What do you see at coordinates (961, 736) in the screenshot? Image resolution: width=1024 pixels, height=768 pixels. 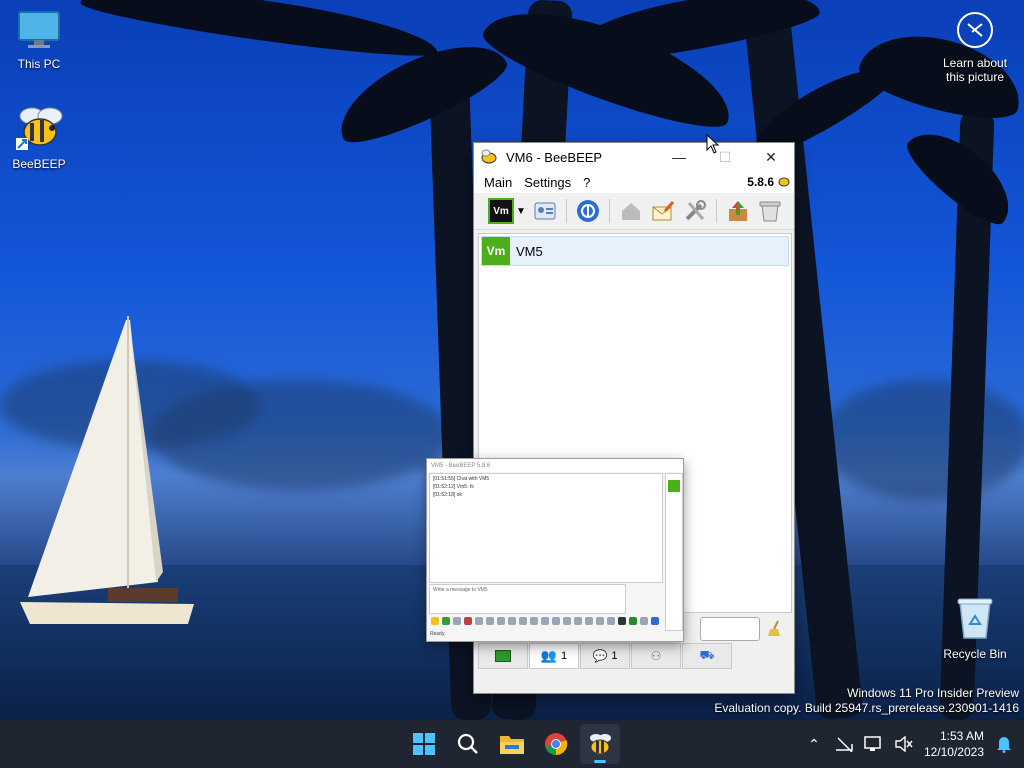 I see `clock-time: 1:53 AM` at bounding box center [961, 736].